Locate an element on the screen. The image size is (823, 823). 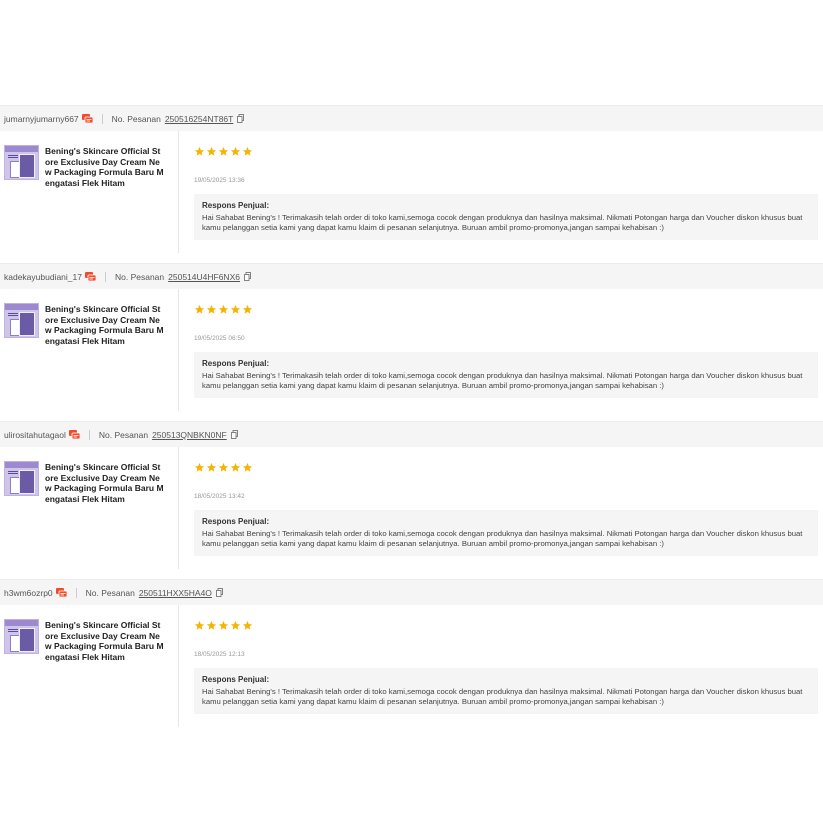
order-number-link: 250514U4HF6NX6 is located at coordinates (204, 277).